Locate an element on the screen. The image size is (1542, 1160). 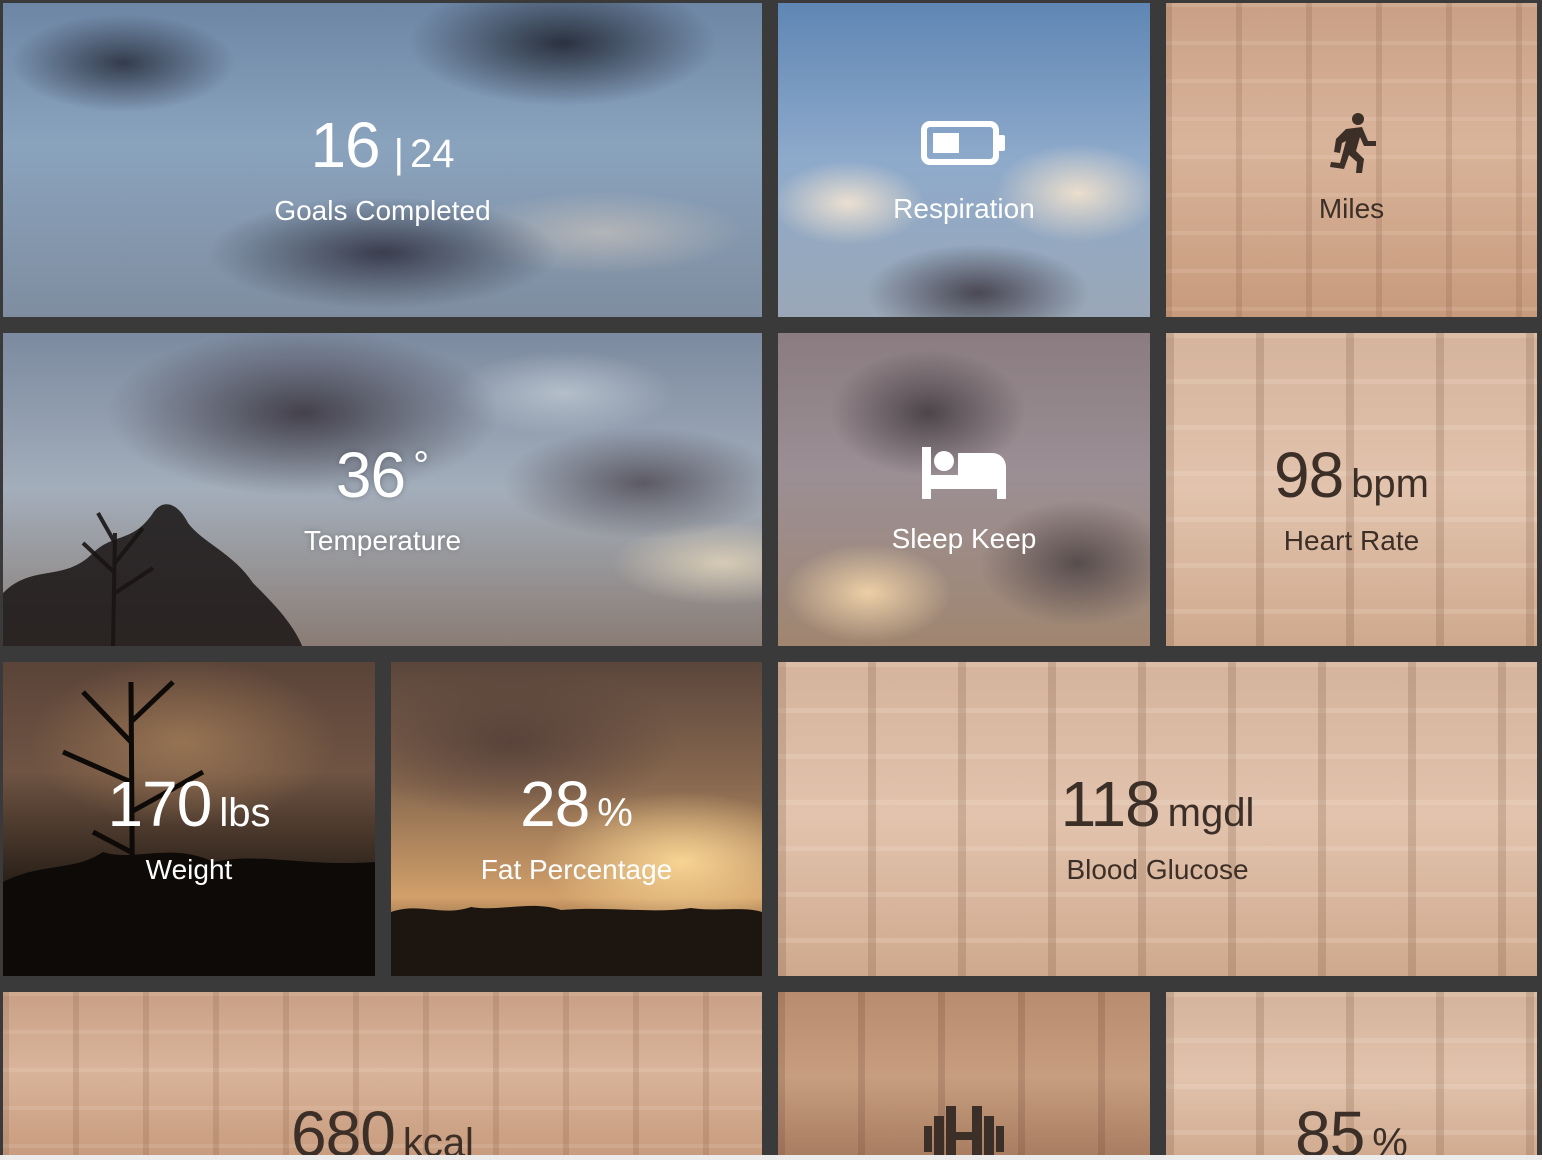
calories-value: 680 is located at coordinates (343, 1126).